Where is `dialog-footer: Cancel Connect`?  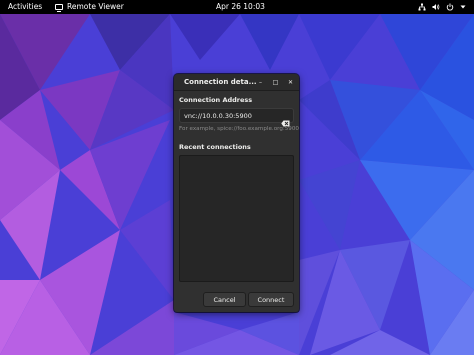
dialog-footer: Cancel Connect is located at coordinates (236, 300).